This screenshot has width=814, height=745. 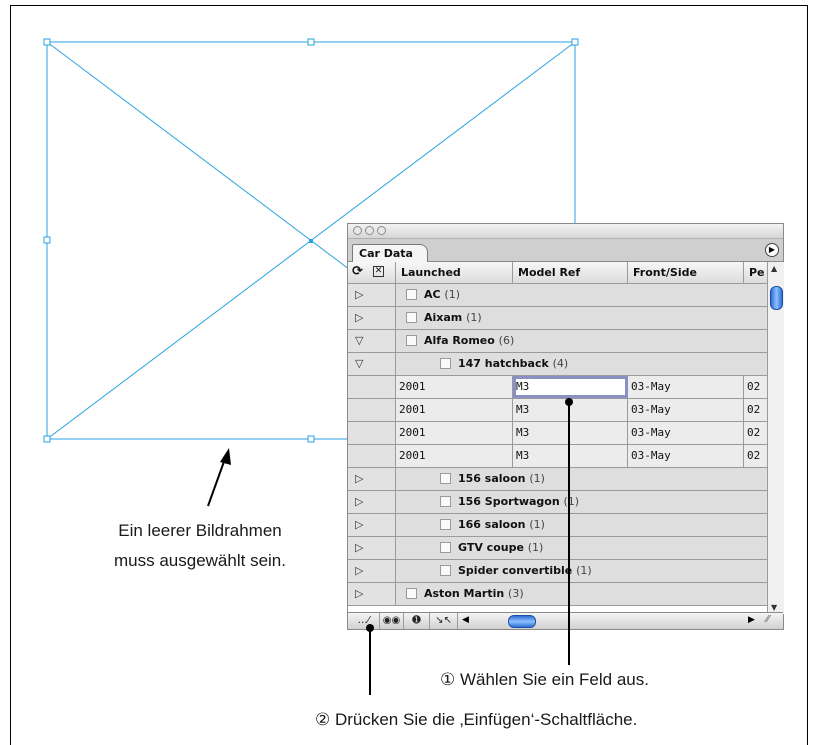 What do you see at coordinates (469, 546) in the screenshot?
I see `callout-lines` at bounding box center [469, 546].